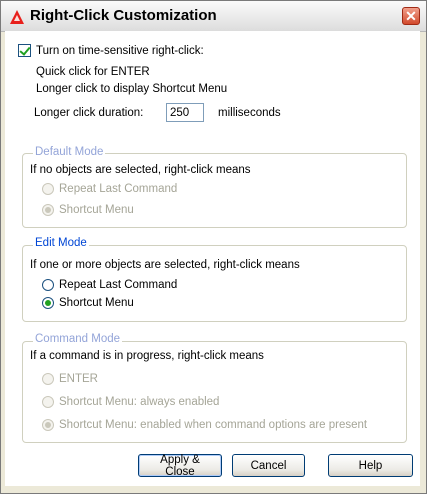 This screenshot has width=427, height=494. I want to click on radio-label: Shortcut Menu: always enabled, so click(139, 402).